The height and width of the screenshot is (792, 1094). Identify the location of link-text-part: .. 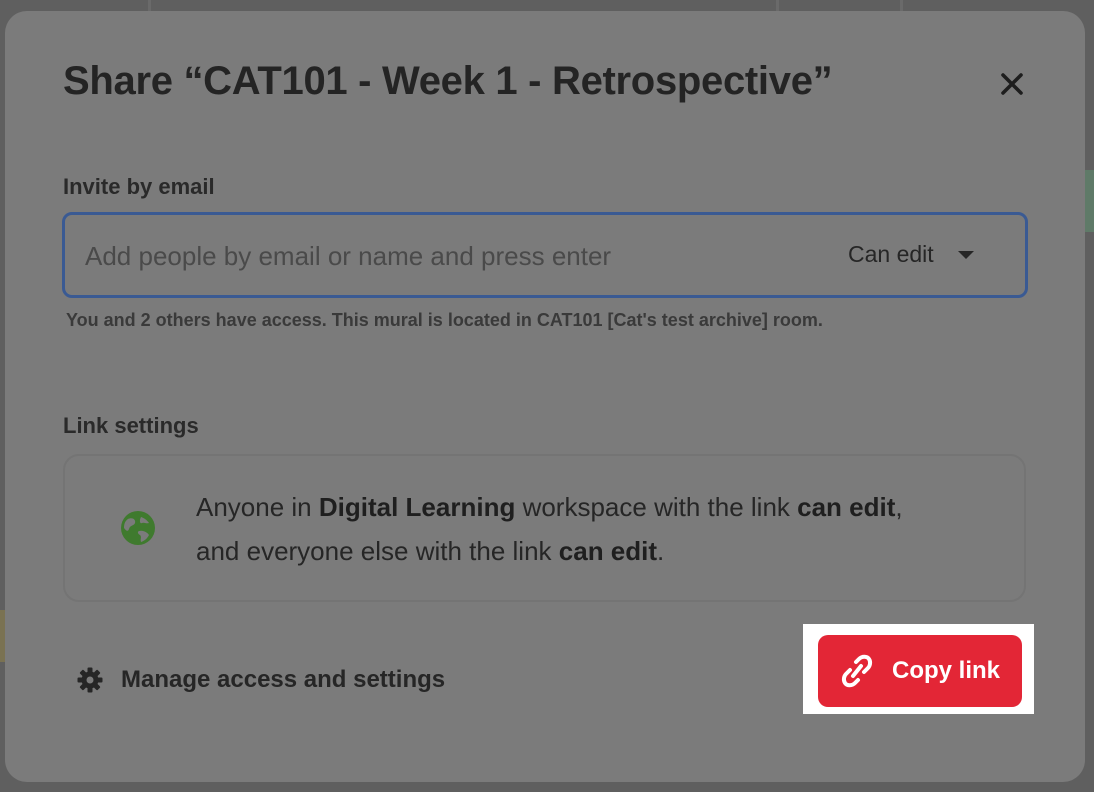
(661, 551).